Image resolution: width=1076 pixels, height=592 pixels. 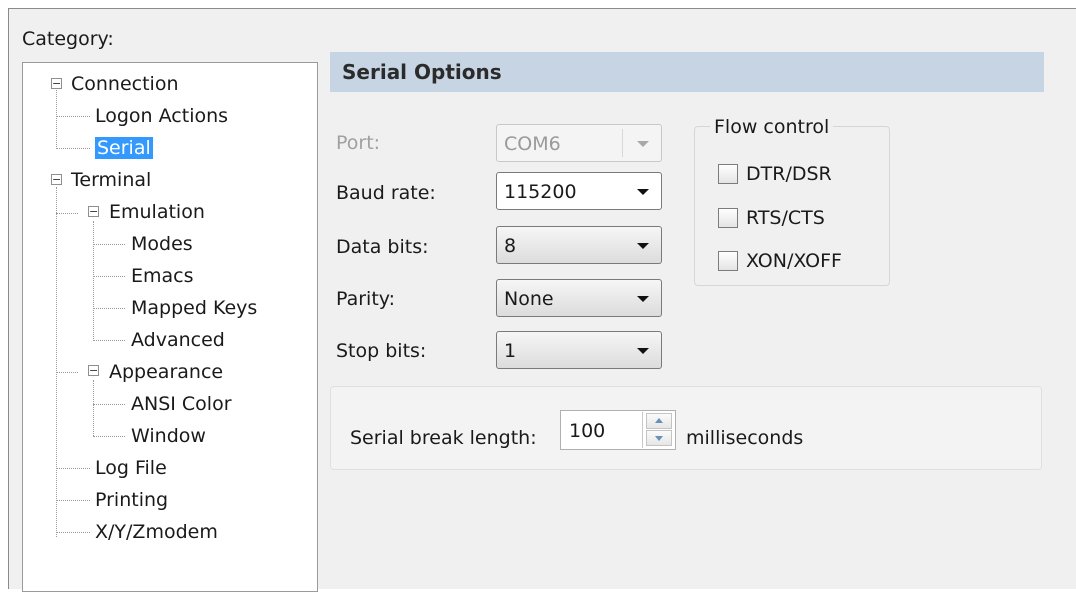 What do you see at coordinates (789, 174) in the screenshot?
I see `dtr-dsr-label: DTR/DSR` at bounding box center [789, 174].